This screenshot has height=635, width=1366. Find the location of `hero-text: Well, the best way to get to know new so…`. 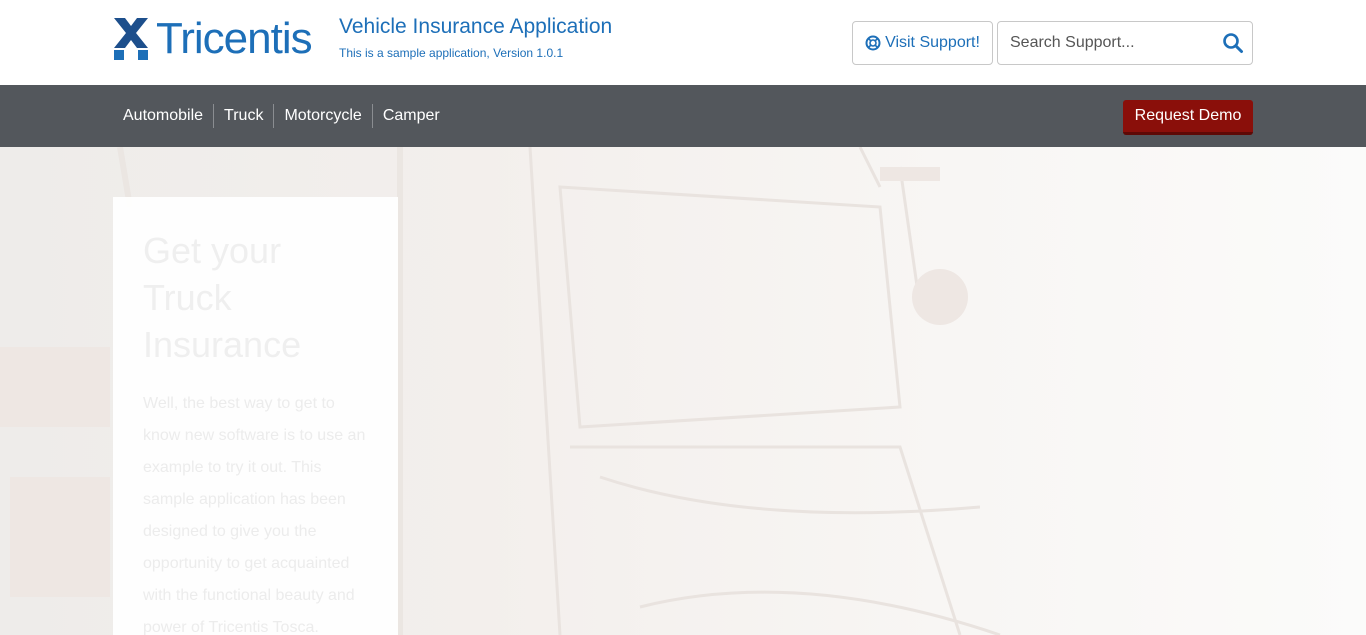

hero-text: Well, the best way to get to know new so… is located at coordinates (254, 515).